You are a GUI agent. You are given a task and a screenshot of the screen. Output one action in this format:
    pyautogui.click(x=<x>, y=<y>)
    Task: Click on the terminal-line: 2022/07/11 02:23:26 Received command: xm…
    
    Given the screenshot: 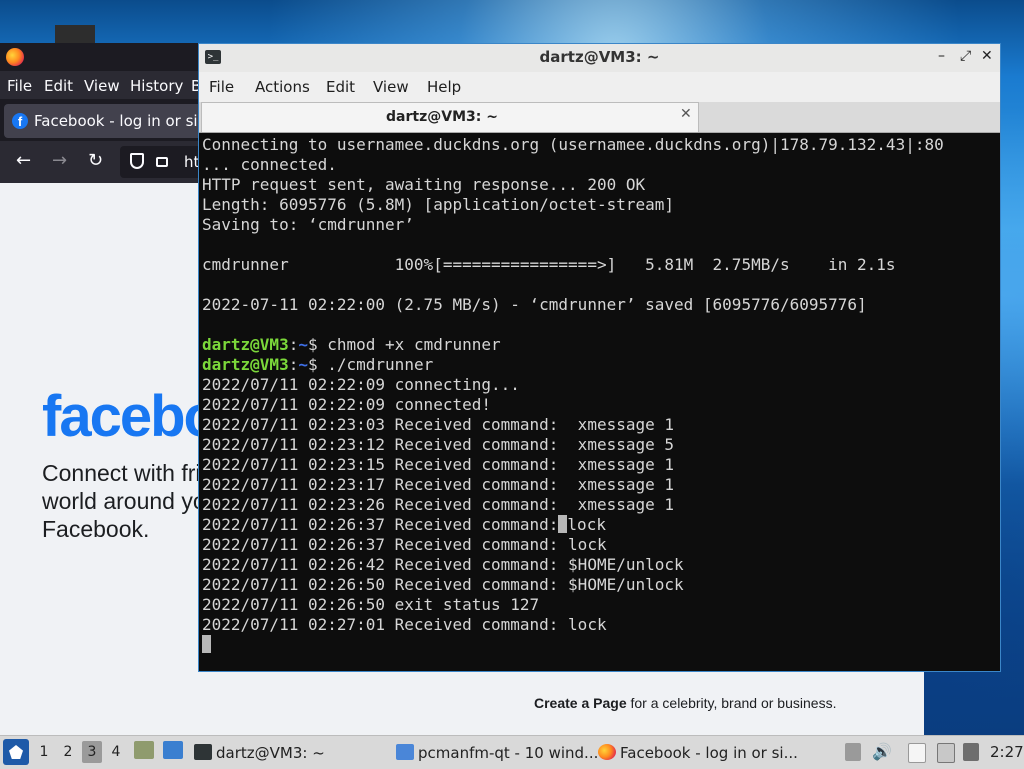 What is the action you would take?
    pyautogui.click(x=600, y=505)
    